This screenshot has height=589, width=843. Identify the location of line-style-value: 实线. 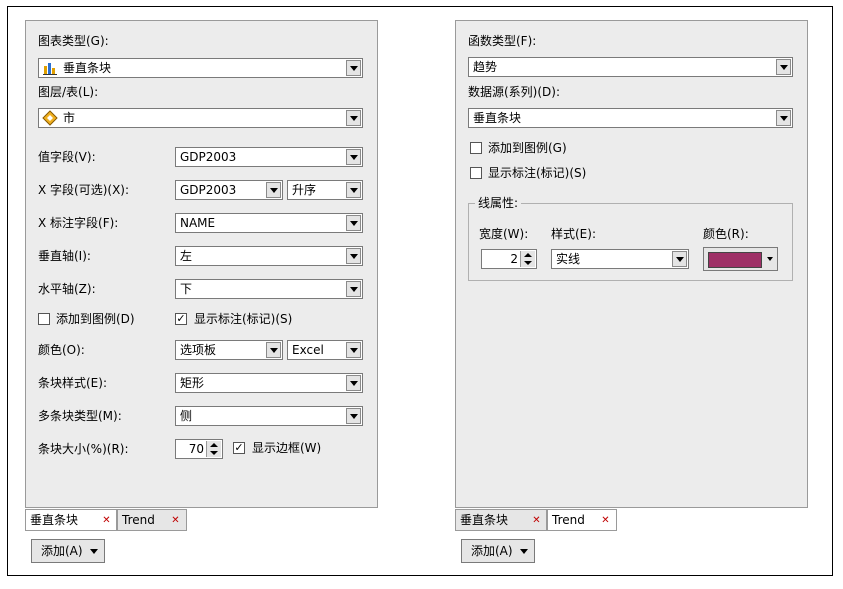
(568, 259).